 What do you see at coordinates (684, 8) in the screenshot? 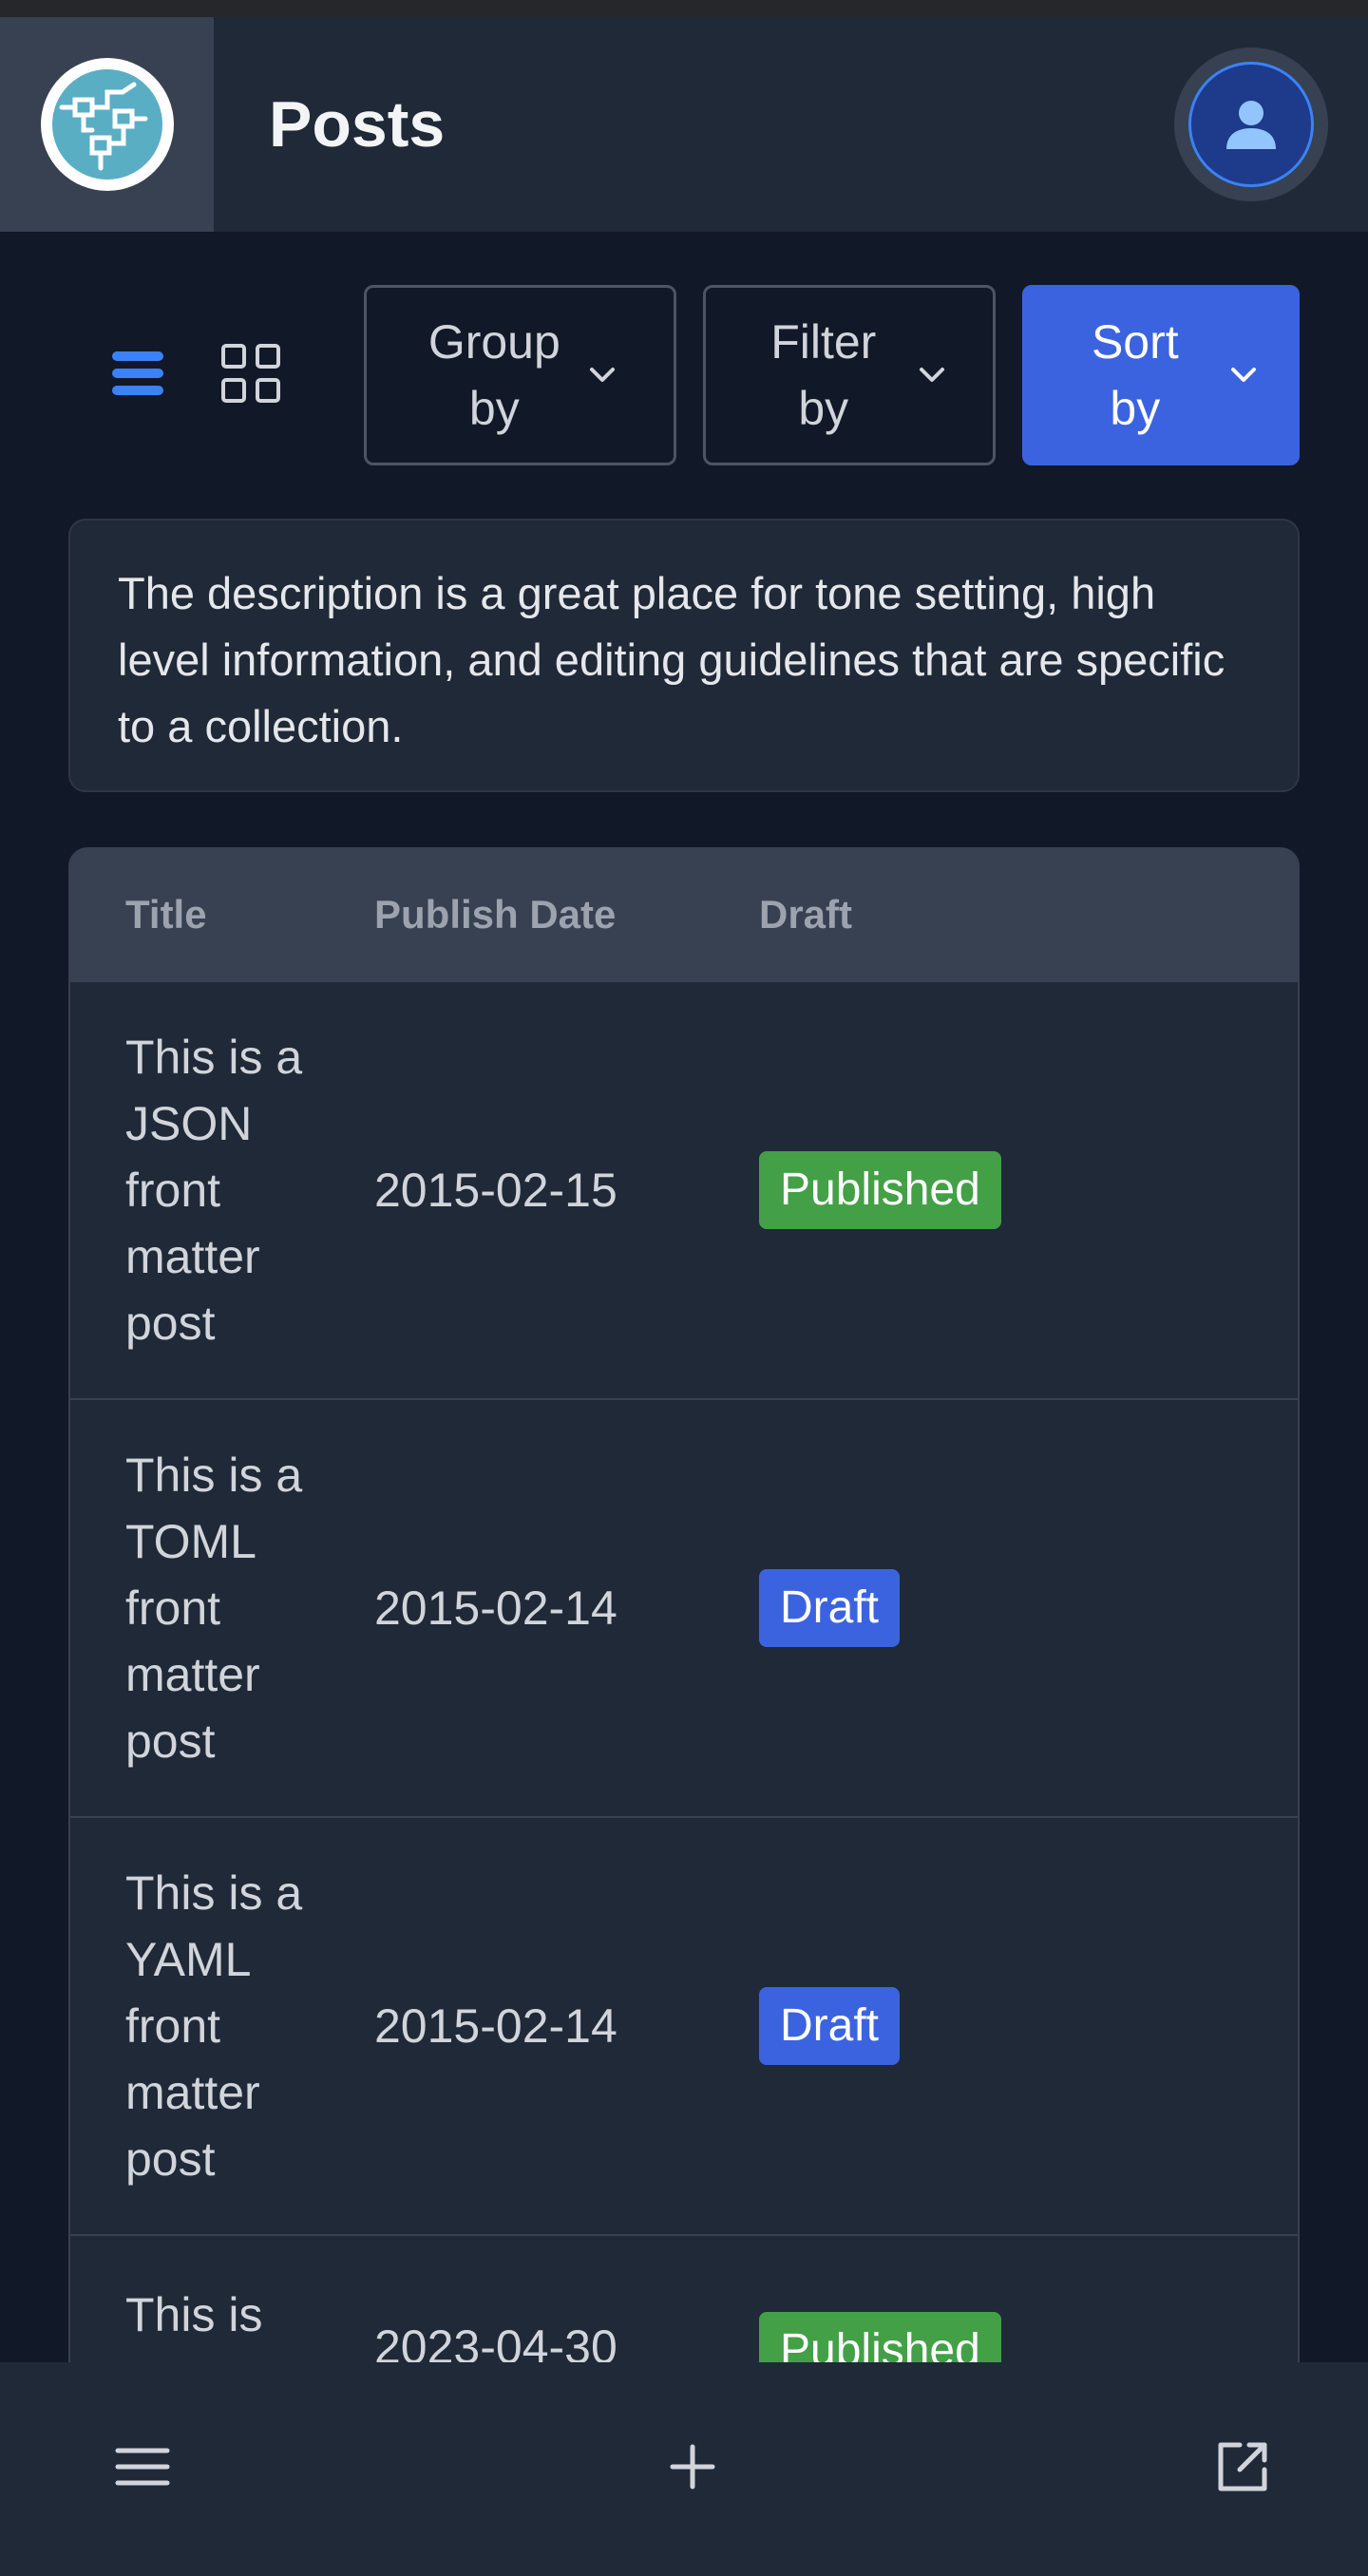
I see `top-strip` at bounding box center [684, 8].